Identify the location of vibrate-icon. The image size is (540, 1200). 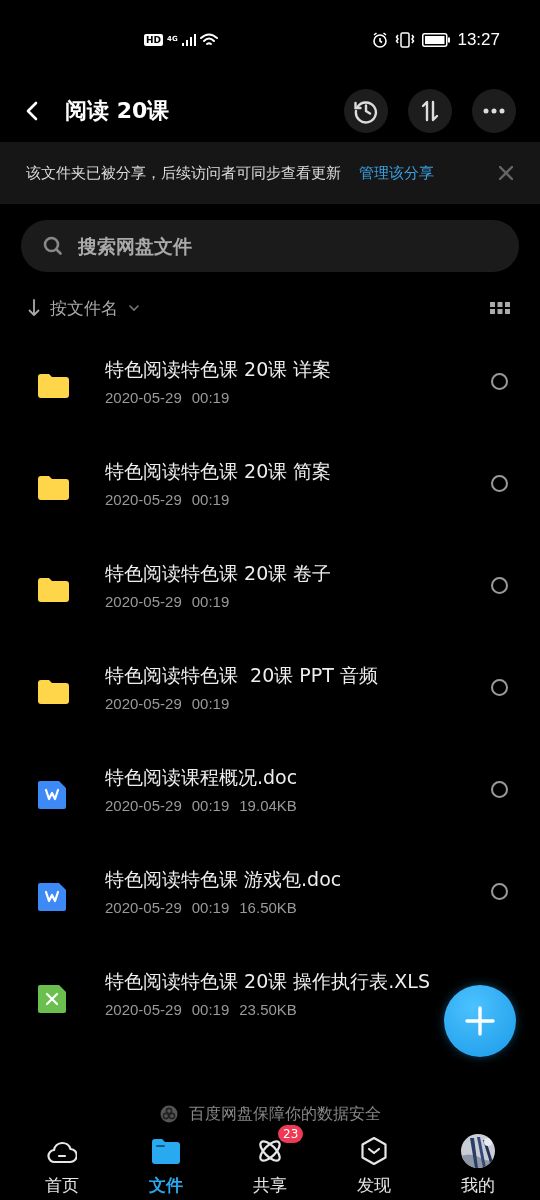
(405, 40).